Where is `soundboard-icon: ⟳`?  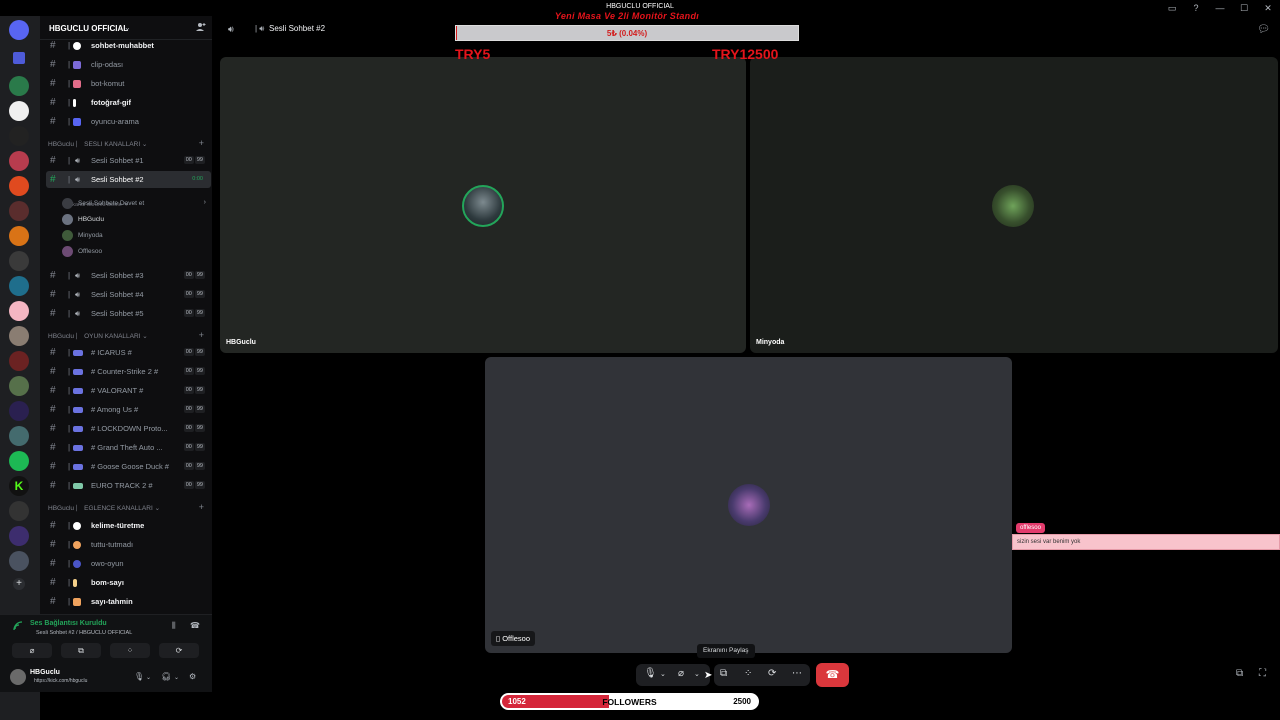 soundboard-icon: ⟳ is located at coordinates (772, 673).